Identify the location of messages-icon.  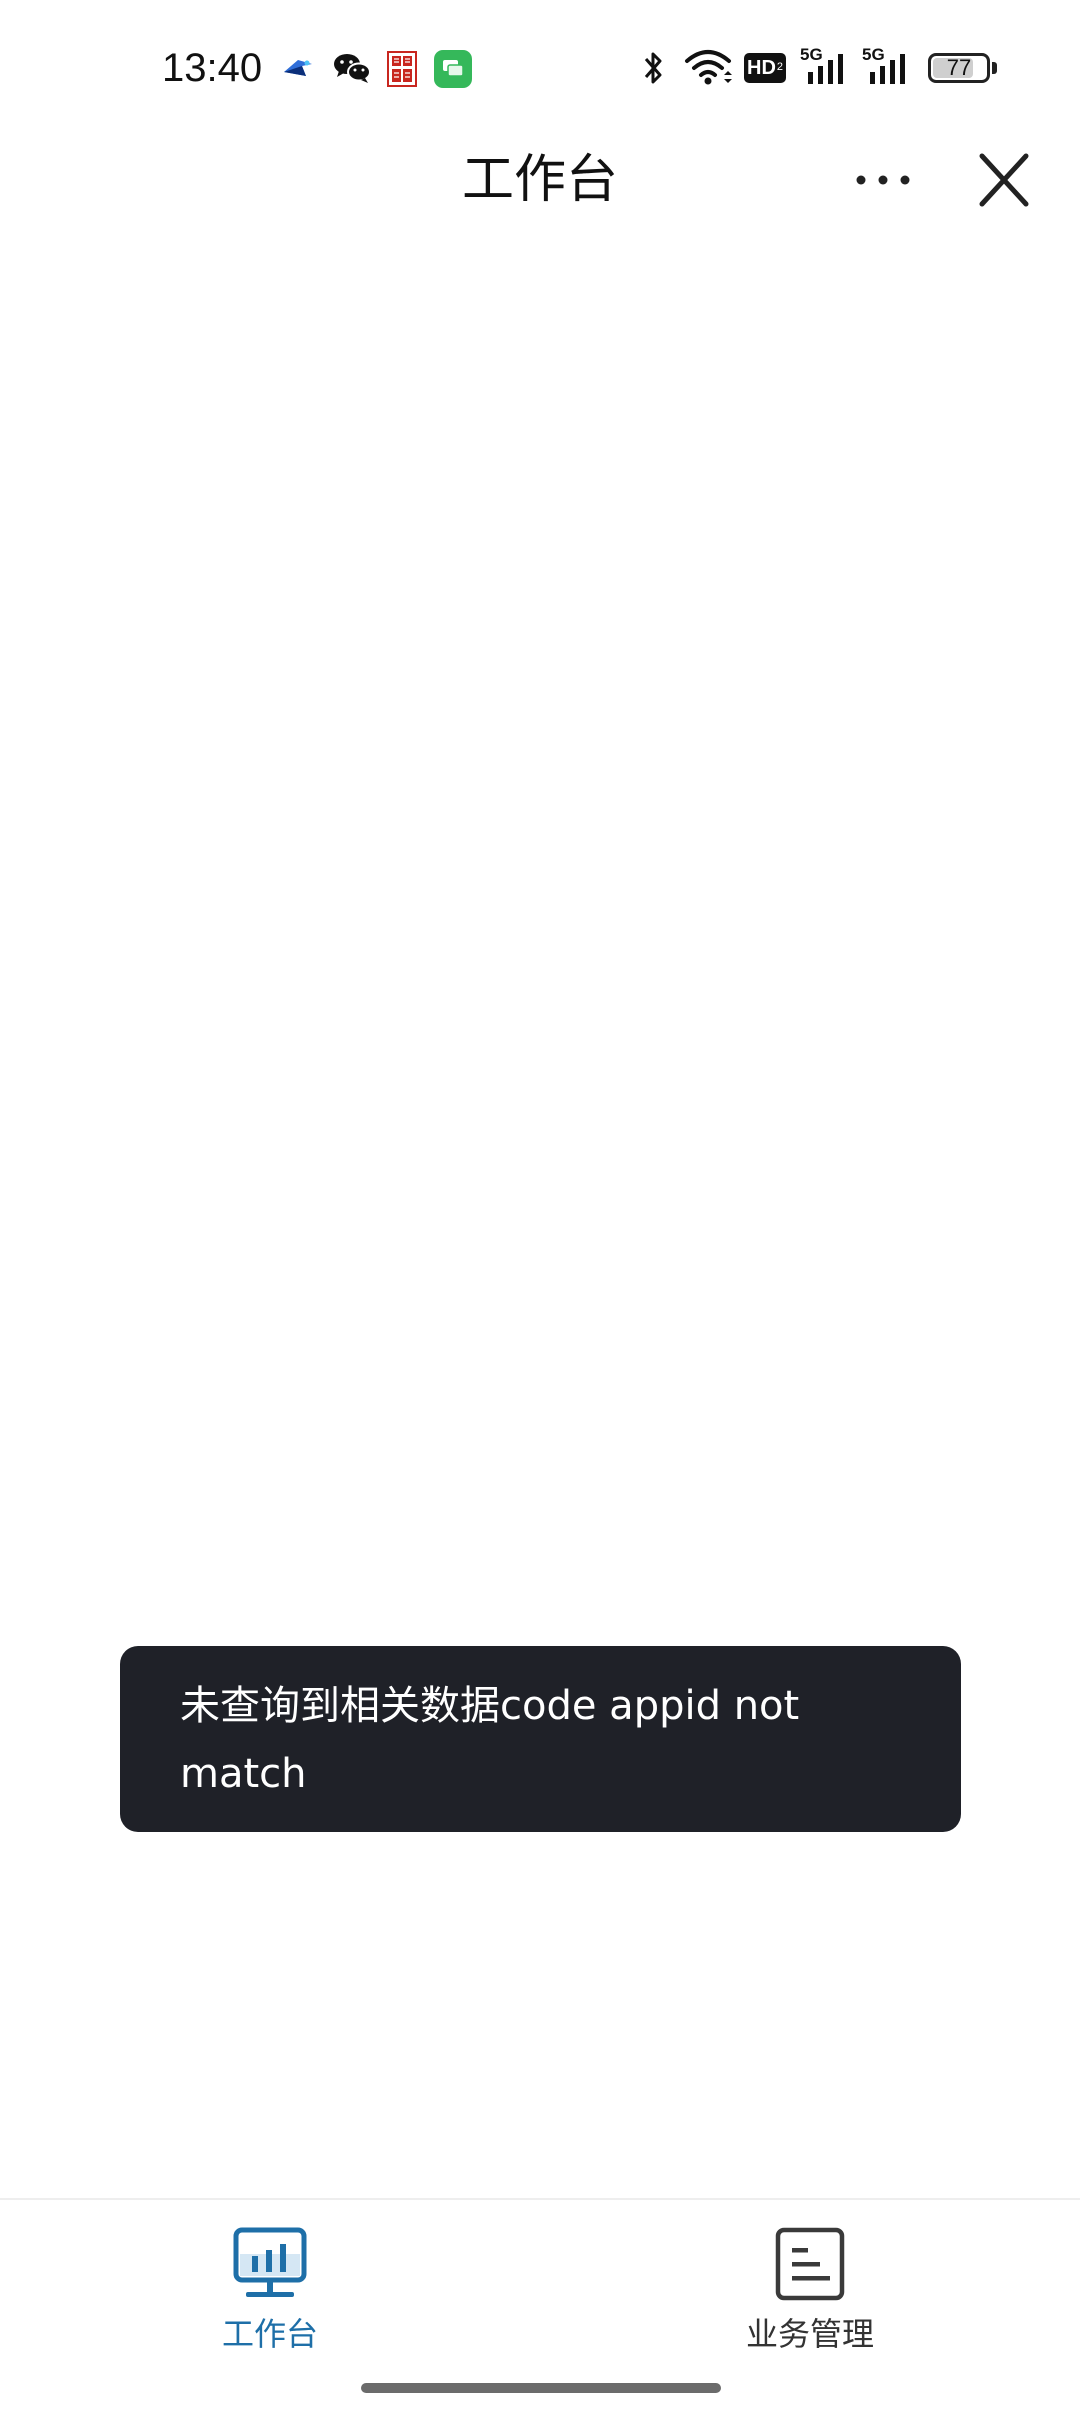
(453, 69).